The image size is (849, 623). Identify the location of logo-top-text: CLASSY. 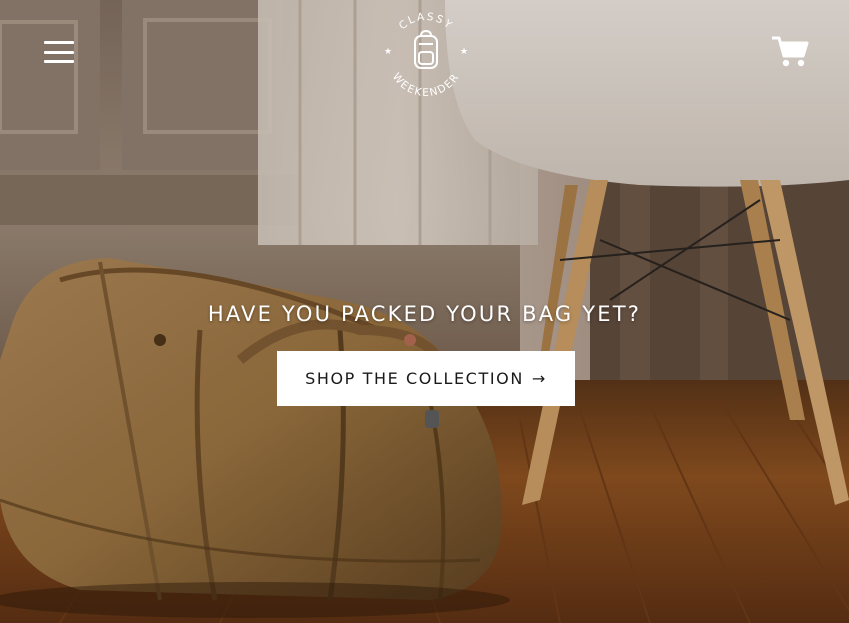
(425, 22).